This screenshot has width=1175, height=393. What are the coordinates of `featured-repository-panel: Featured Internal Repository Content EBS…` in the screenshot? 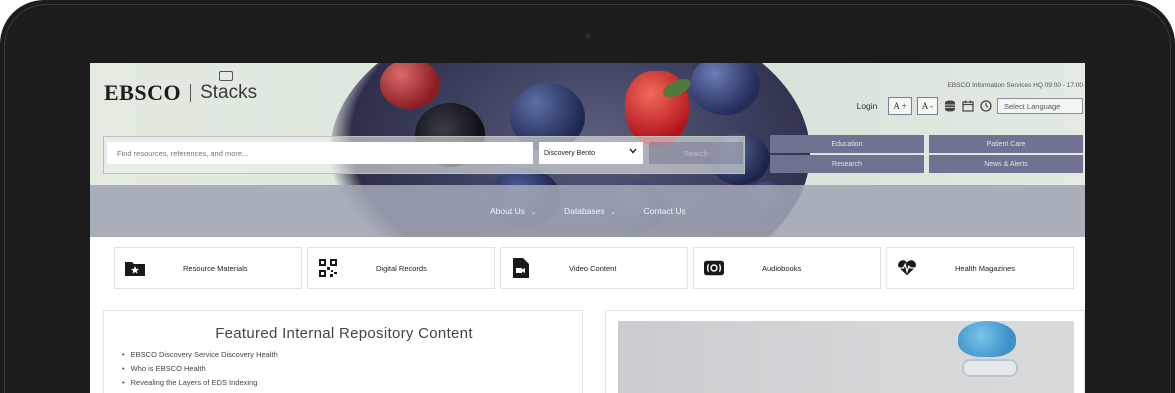 It's located at (343, 351).